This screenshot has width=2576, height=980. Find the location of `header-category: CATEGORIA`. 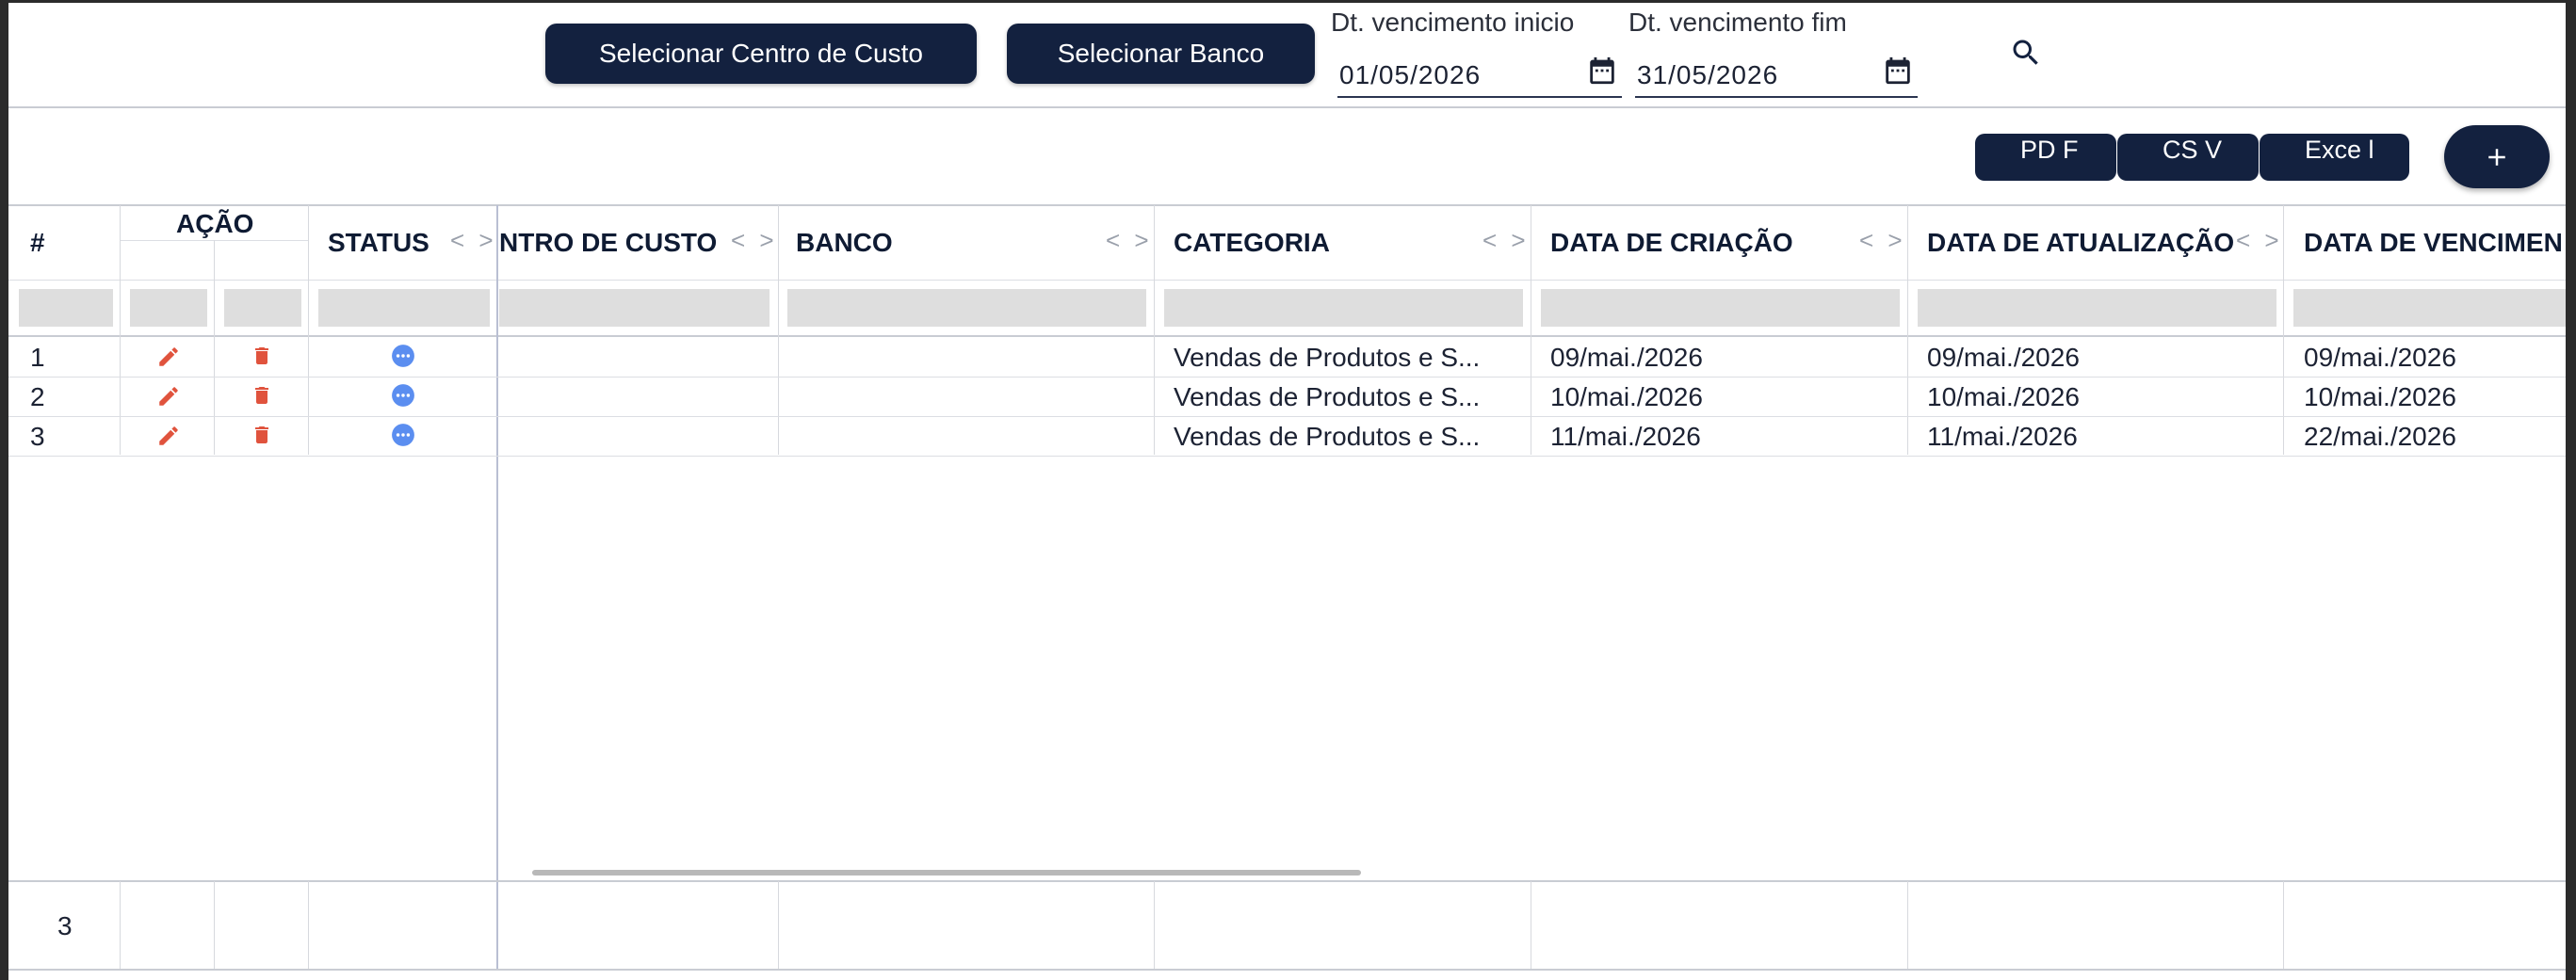

header-category: CATEGORIA is located at coordinates (1252, 243).